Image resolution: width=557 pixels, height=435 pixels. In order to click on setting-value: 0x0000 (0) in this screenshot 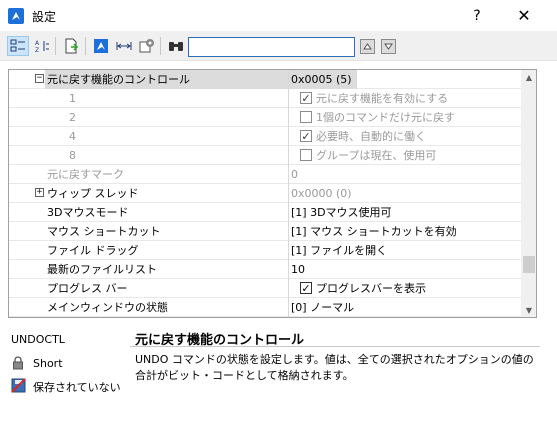, I will do `click(321, 193)`.